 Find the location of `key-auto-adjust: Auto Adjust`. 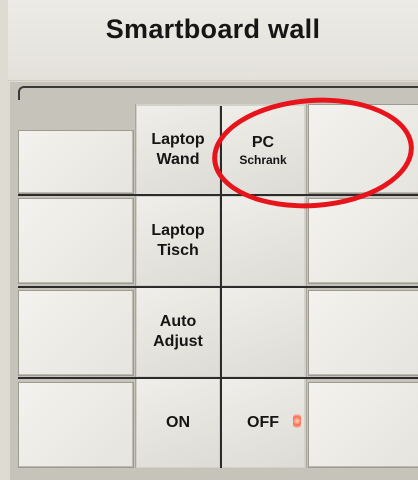

key-auto-adjust: Auto Adjust is located at coordinates (178, 332).